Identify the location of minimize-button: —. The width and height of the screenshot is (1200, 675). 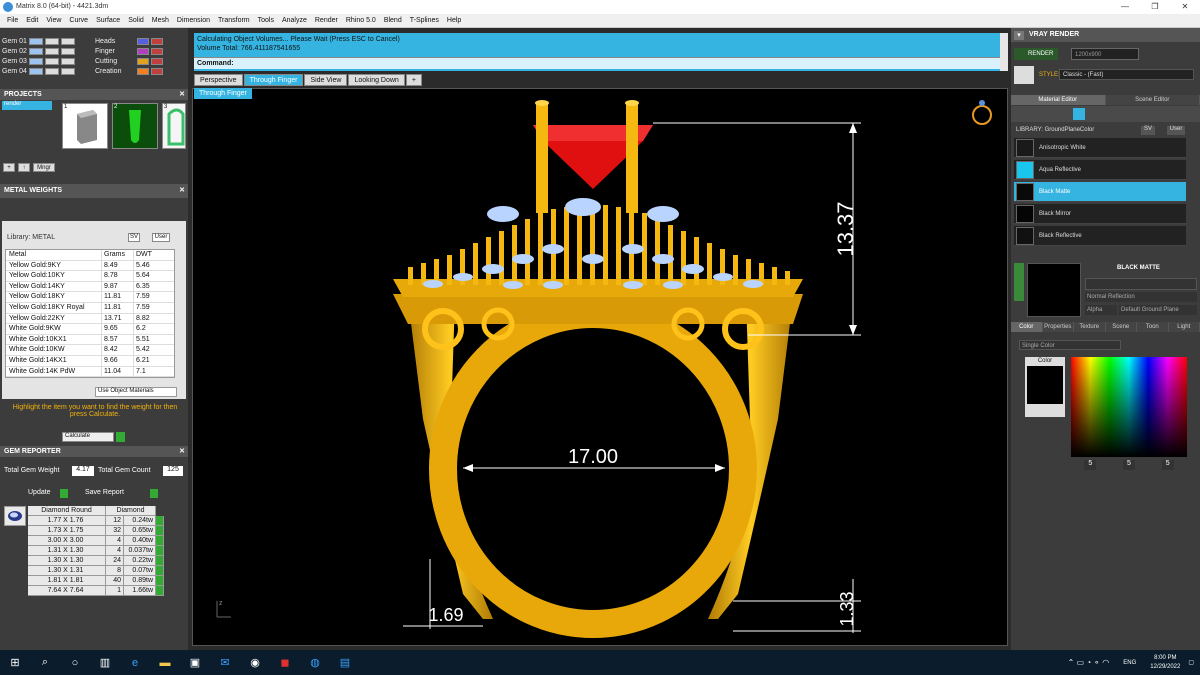
(1125, 7).